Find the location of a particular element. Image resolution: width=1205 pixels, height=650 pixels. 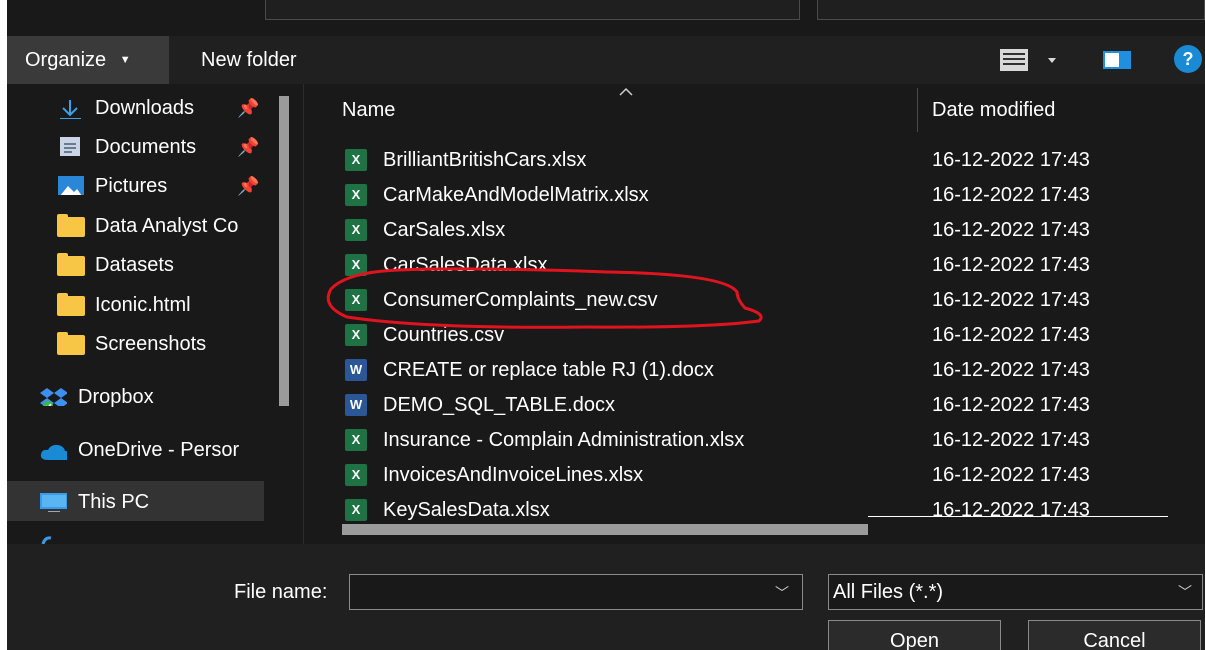

search-box is located at coordinates (1011, 10).